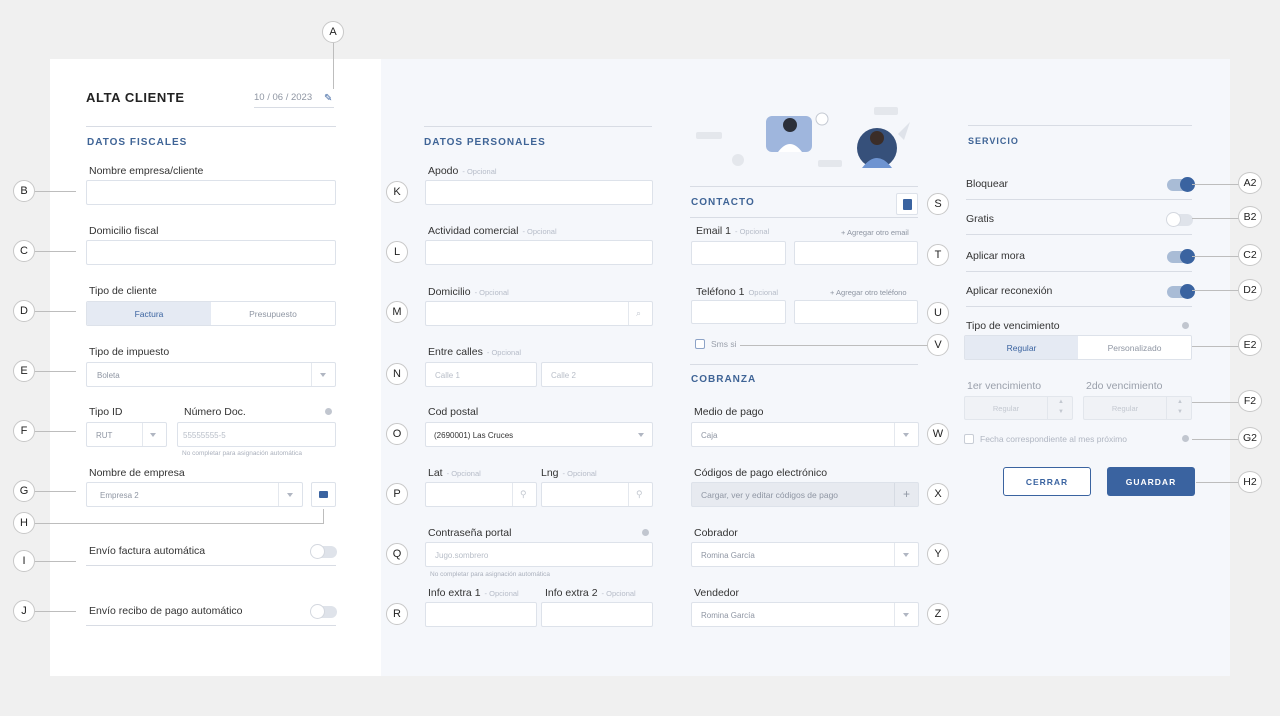  What do you see at coordinates (875, 232) in the screenshot?
I see `add-email-link: + Agregar otro email` at bounding box center [875, 232].